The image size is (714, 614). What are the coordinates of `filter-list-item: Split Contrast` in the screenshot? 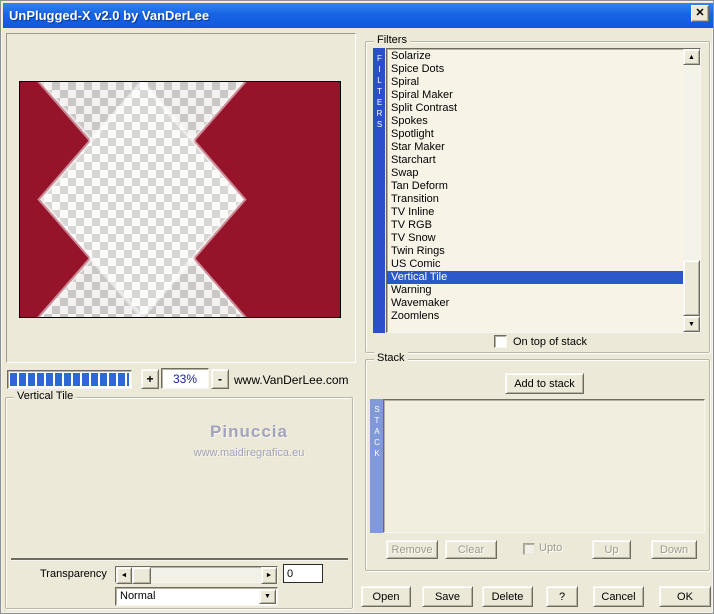 It's located at (535, 108).